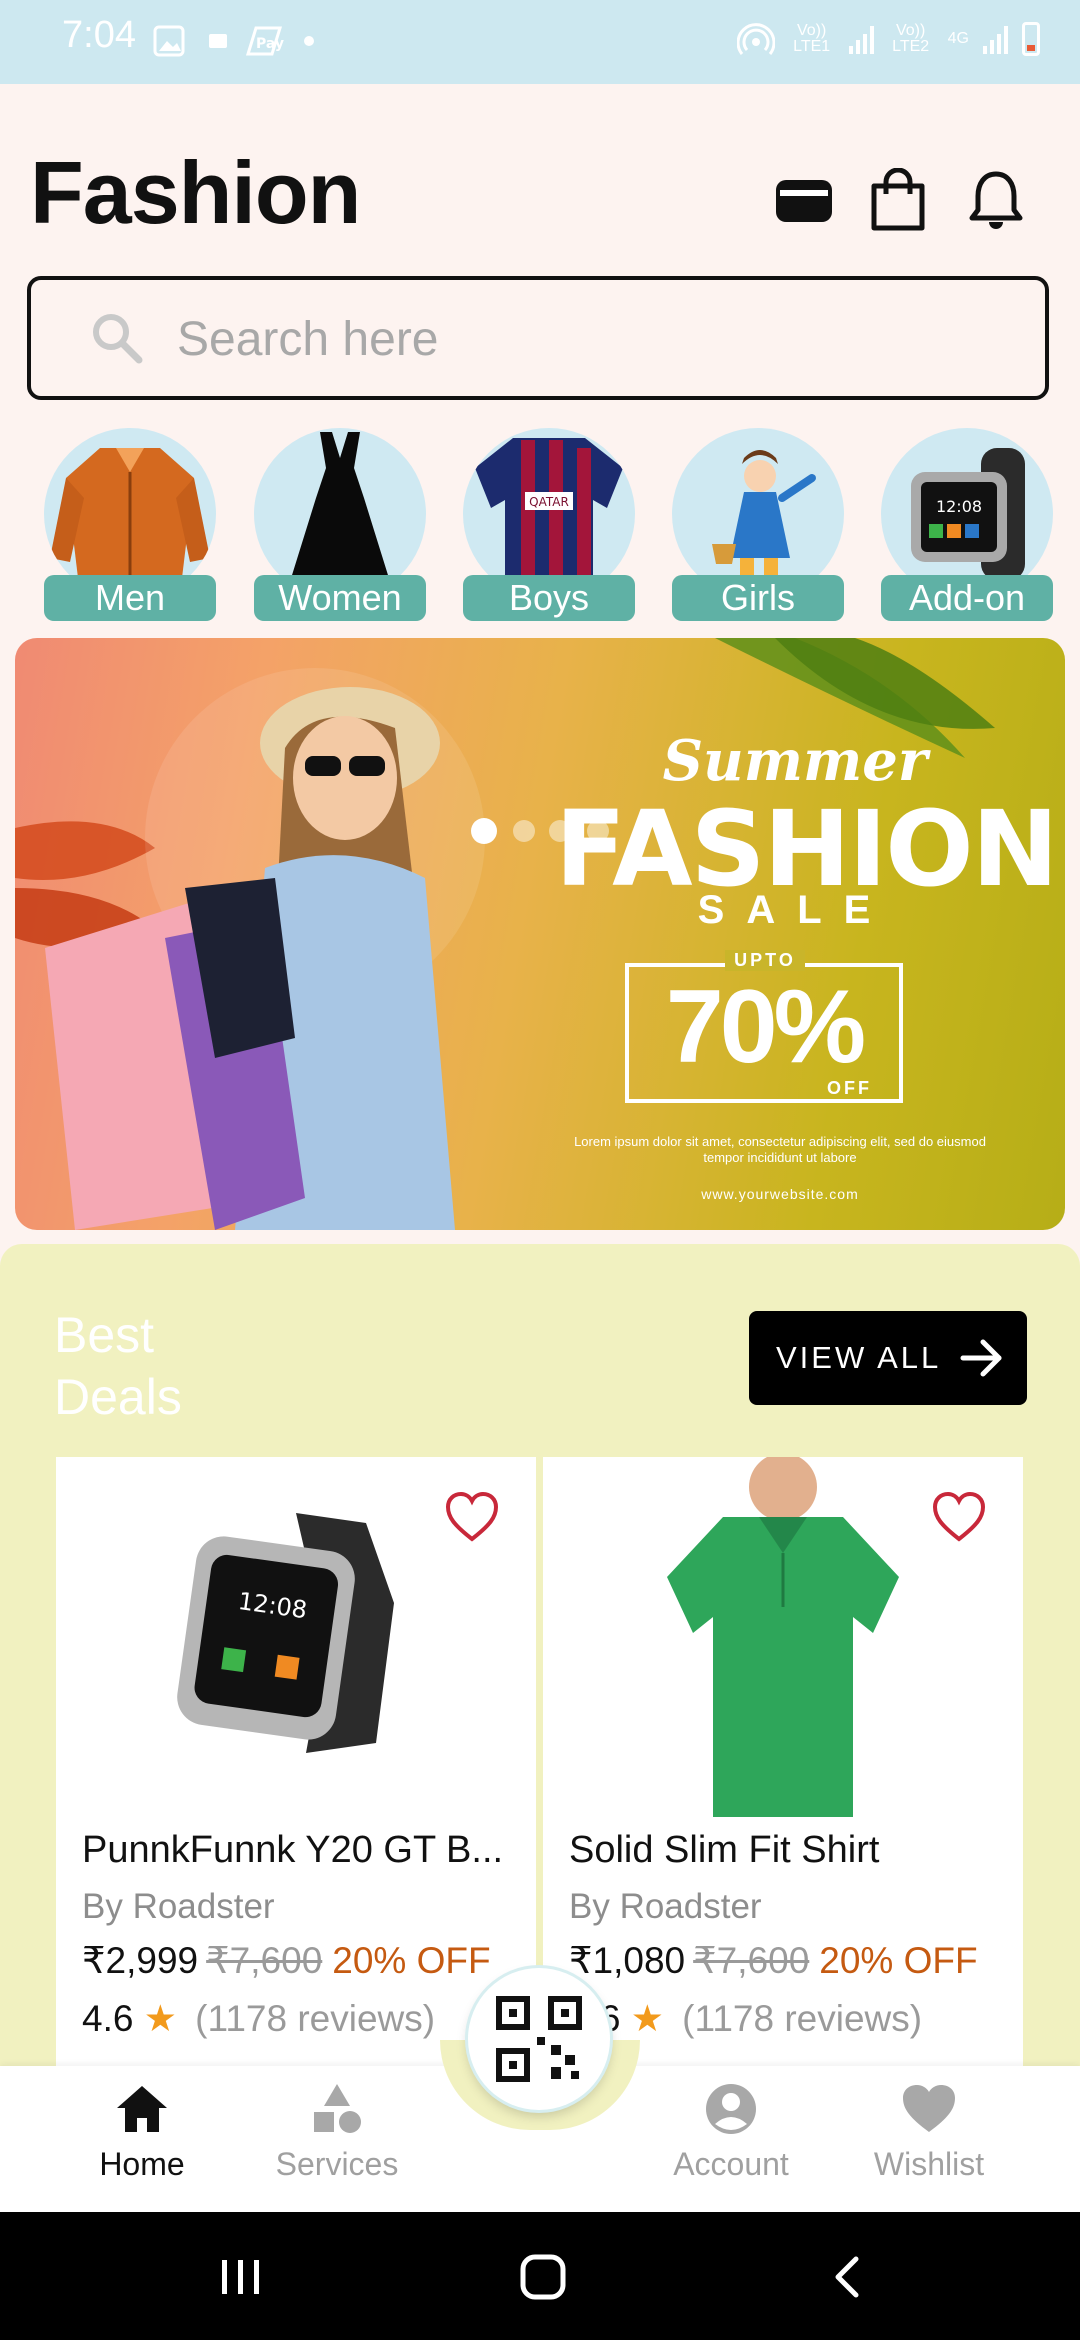 The width and height of the screenshot is (1080, 2340). What do you see at coordinates (898, 200) in the screenshot?
I see `shopping-bag-icon` at bounding box center [898, 200].